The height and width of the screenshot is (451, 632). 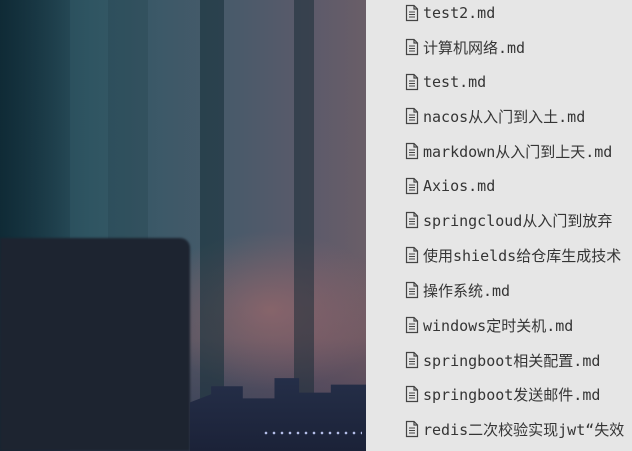 I want to click on file-item: test2.md, so click(x=449, y=13).